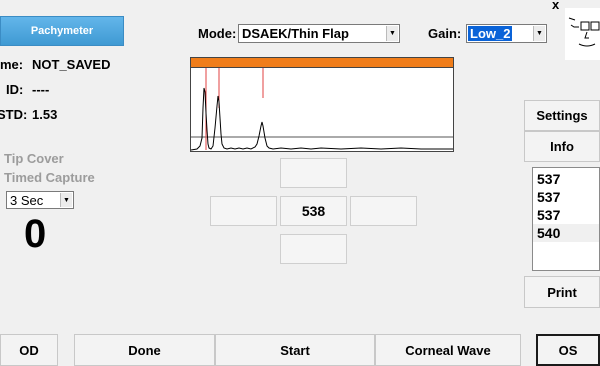  I want to click on mode-label: Mode:, so click(217, 33).